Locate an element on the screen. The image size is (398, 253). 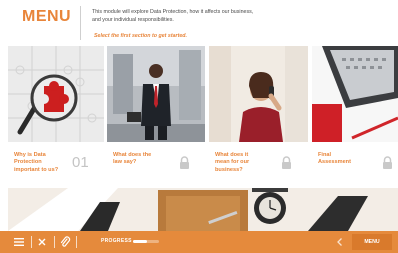
progress-bar is located at coordinates (146, 241).